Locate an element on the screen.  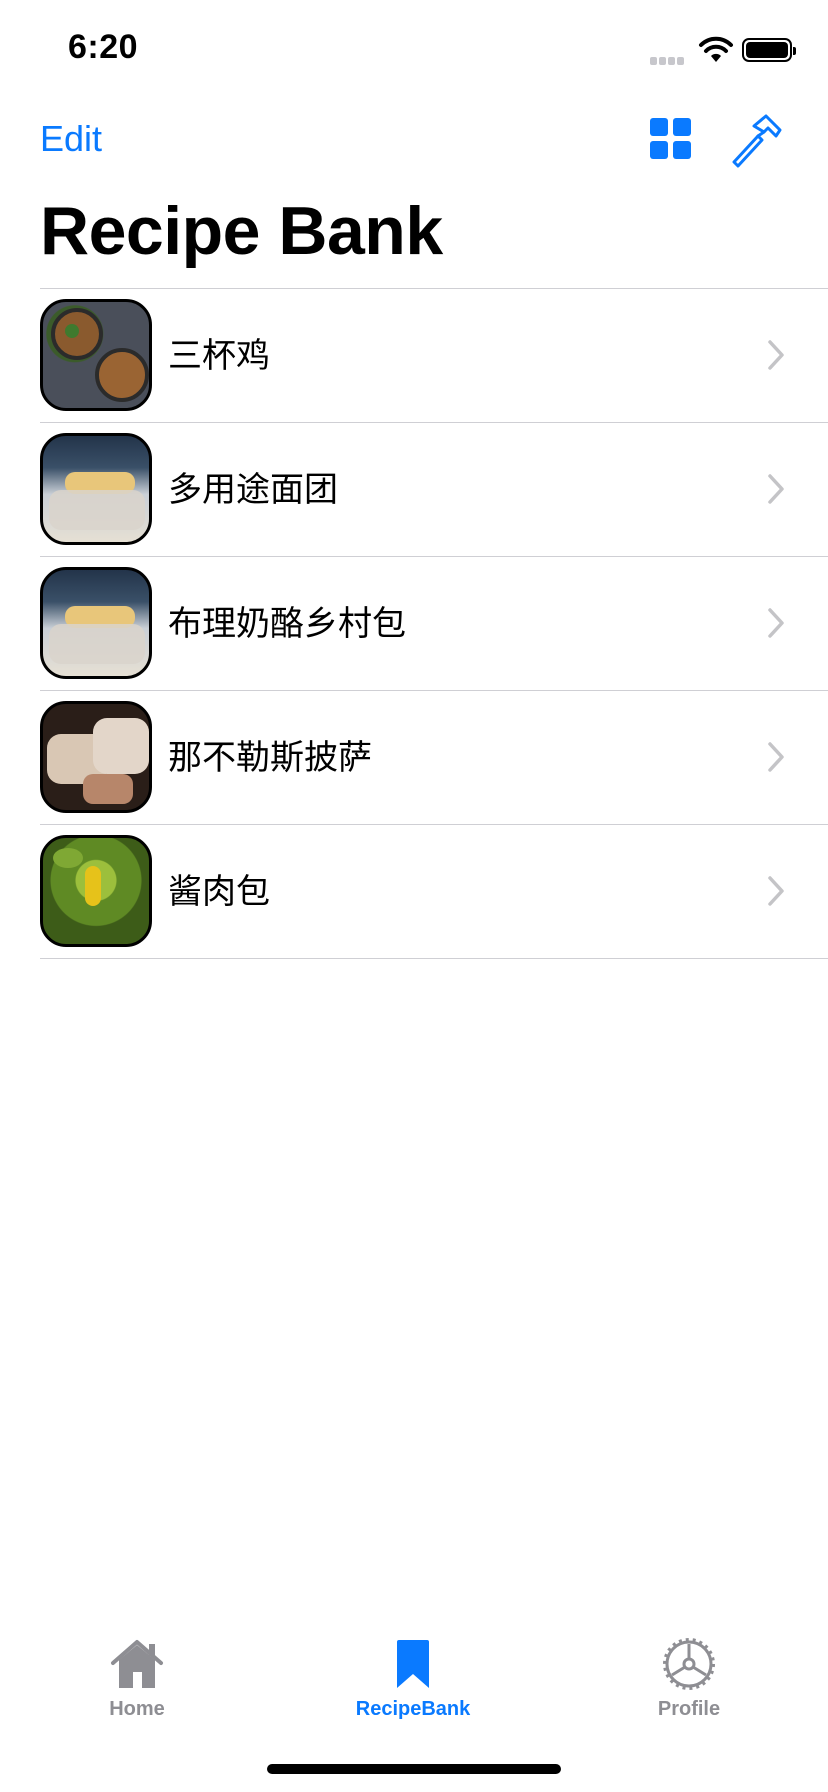
recipe-name: 那不勒斯披萨 is located at coordinates (270, 758).